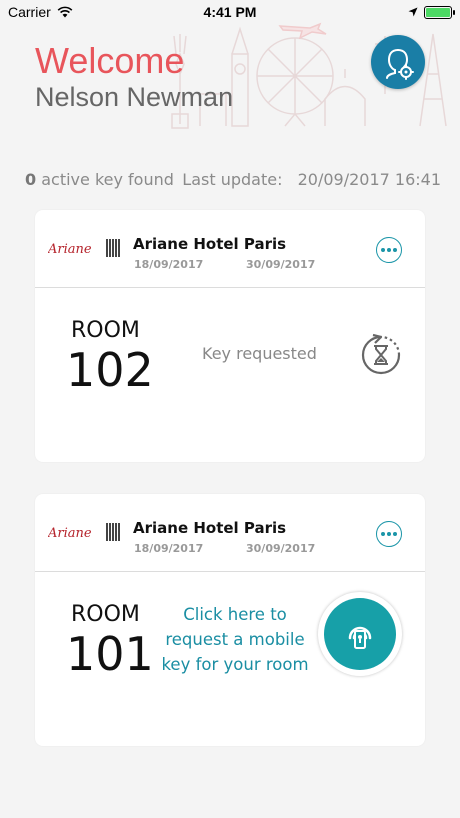 The height and width of the screenshot is (818, 460). I want to click on active-key-label: active key found, so click(107, 179).